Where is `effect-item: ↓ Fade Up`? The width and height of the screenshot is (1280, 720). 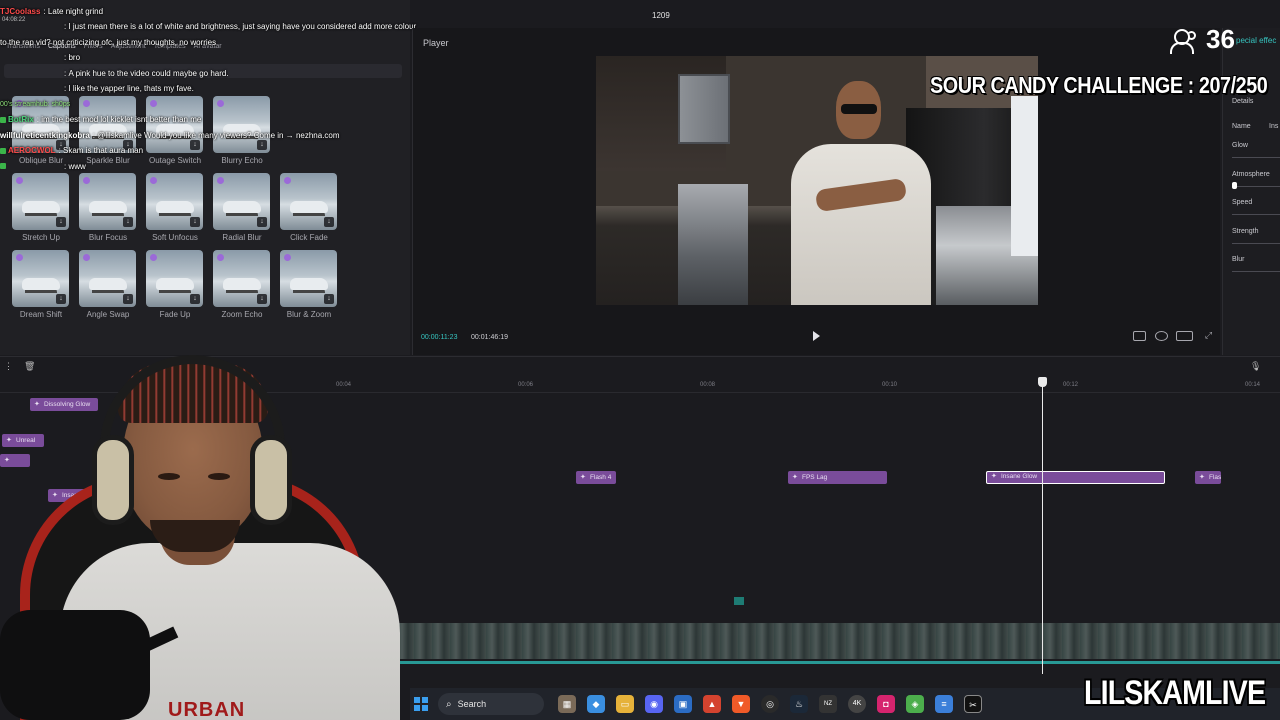 effect-item: ↓ Fade Up is located at coordinates (174, 284).